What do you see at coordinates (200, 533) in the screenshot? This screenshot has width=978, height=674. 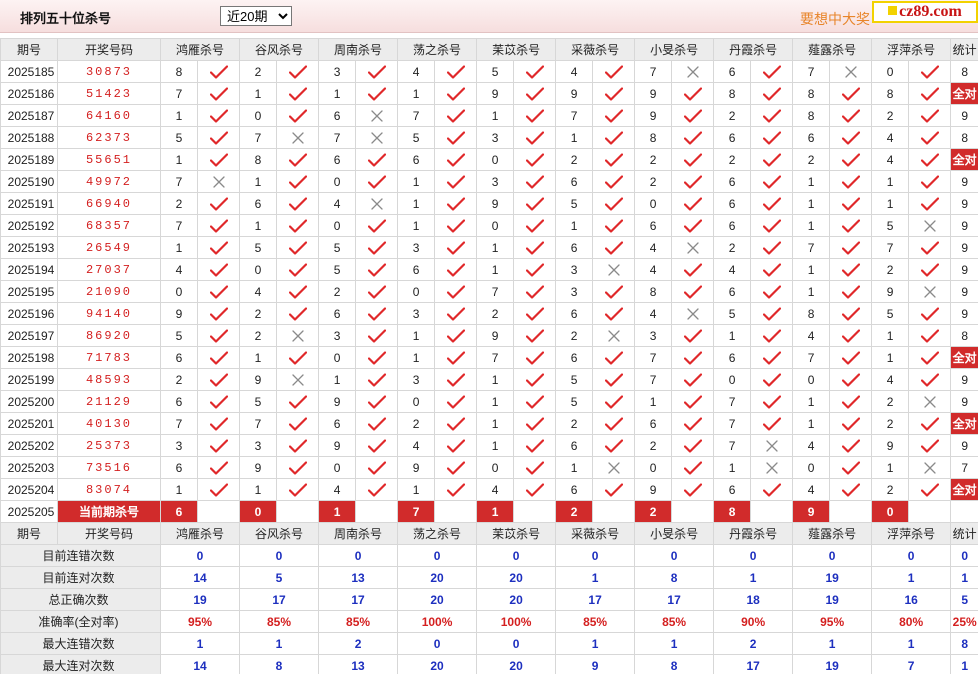 I see `col-header-expert: 鸿雁杀号` at bounding box center [200, 533].